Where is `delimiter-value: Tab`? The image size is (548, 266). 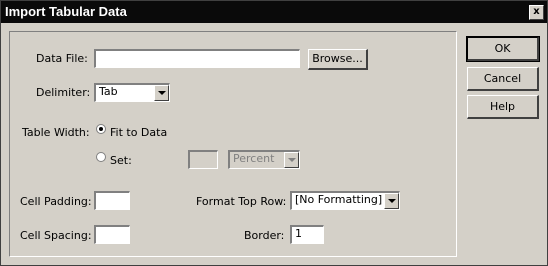
delimiter-value: Tab is located at coordinates (108, 91).